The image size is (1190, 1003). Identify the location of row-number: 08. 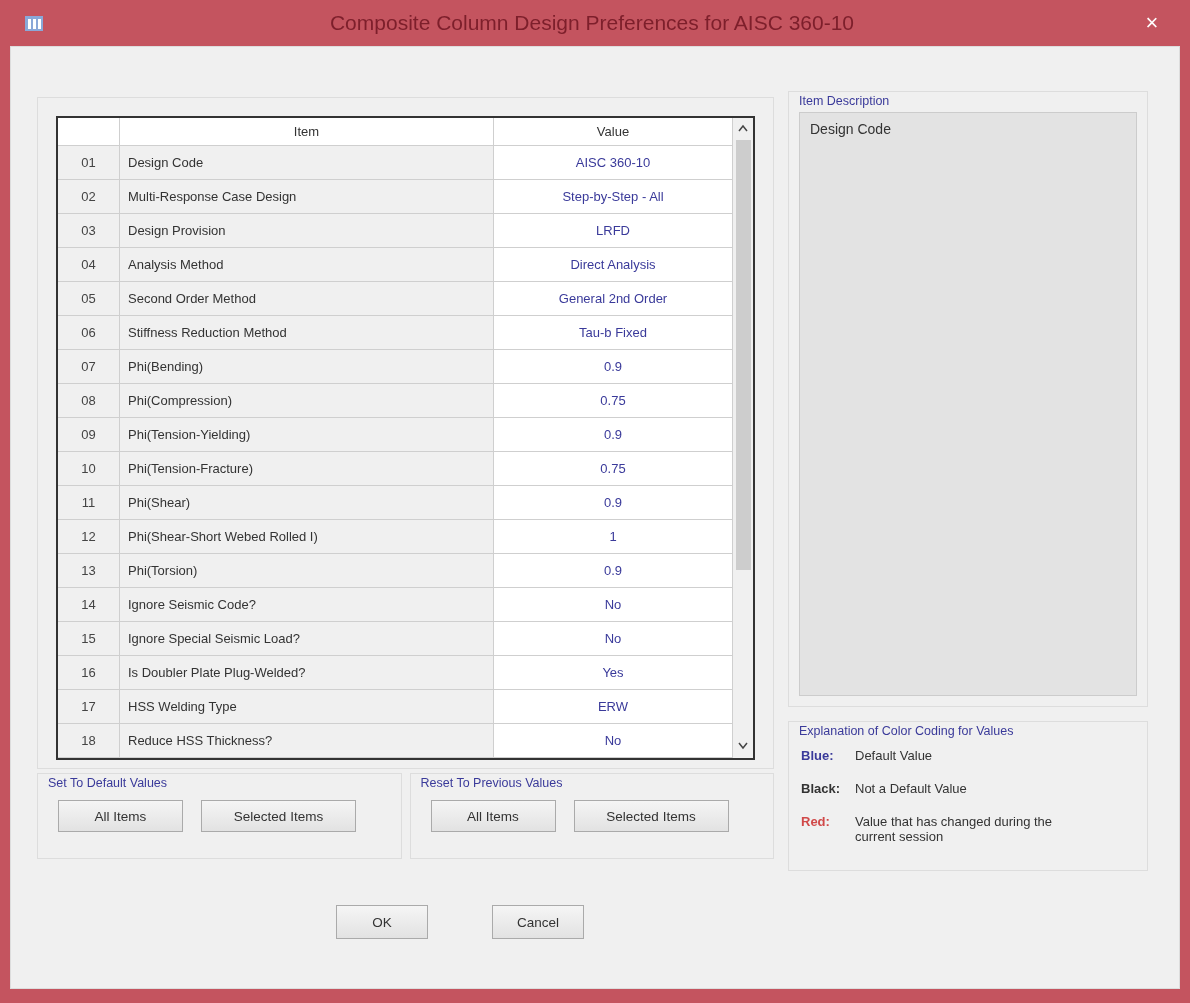
(89, 400).